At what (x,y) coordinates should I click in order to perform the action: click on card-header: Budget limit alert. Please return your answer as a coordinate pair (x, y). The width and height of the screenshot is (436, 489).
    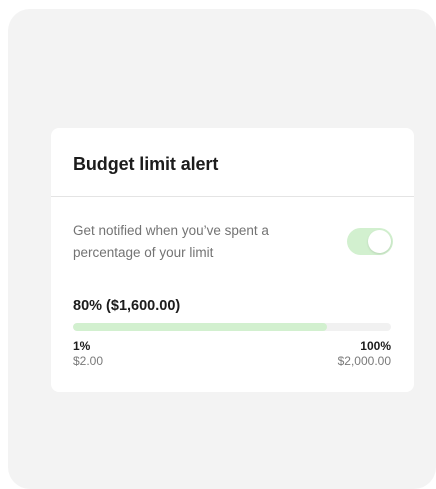
    Looking at the image, I should click on (232, 162).